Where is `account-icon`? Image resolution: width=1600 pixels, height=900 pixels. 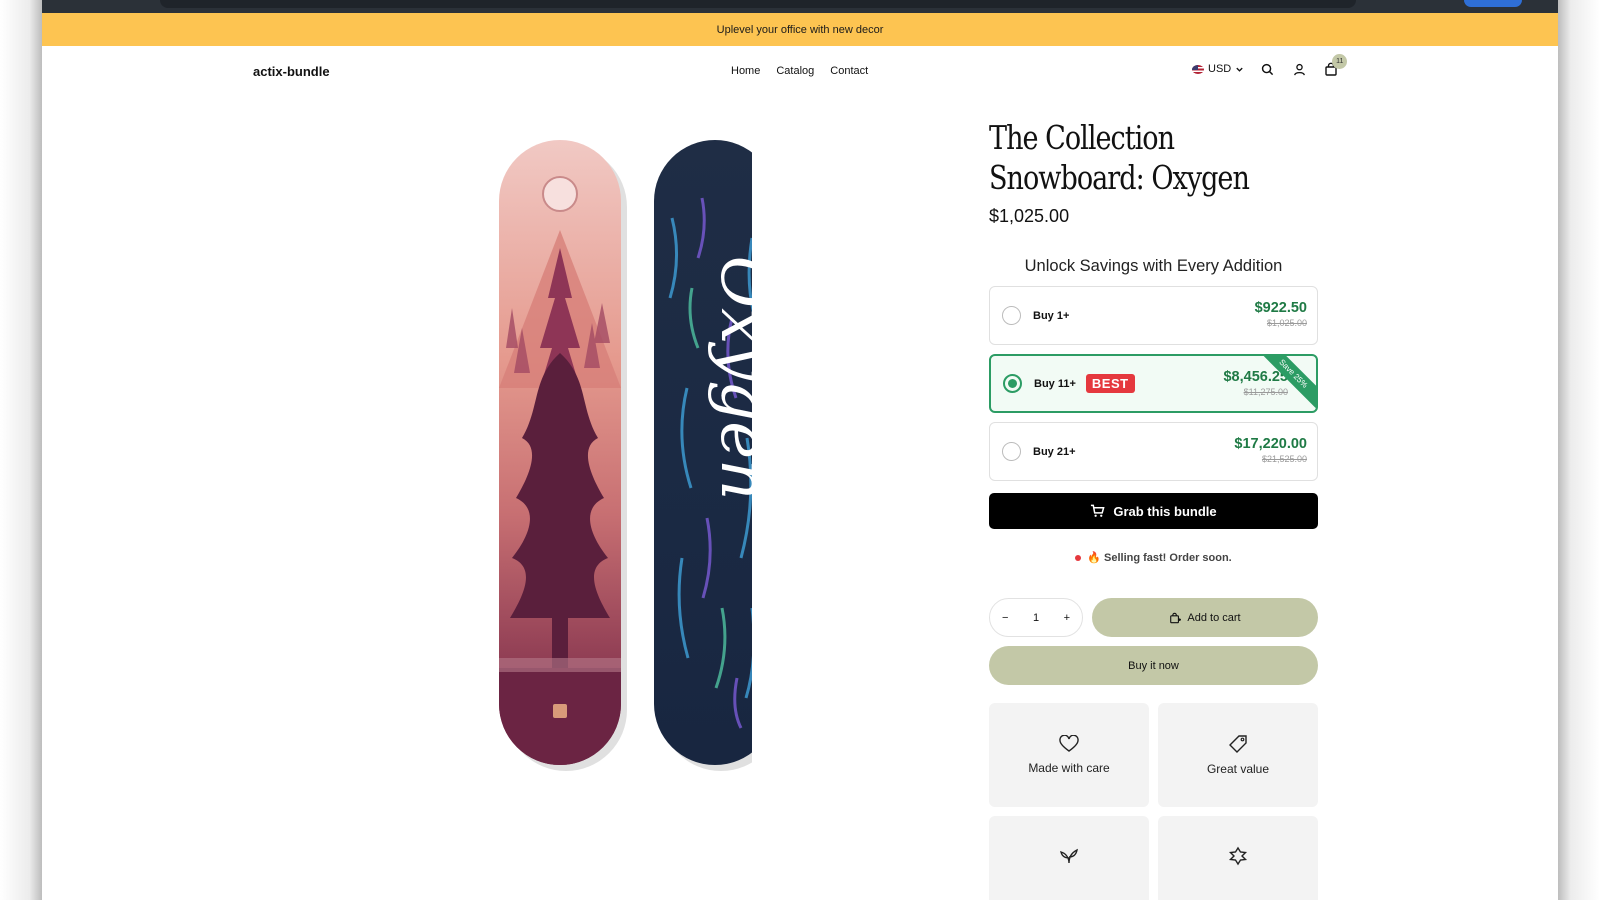 account-icon is located at coordinates (1299, 69).